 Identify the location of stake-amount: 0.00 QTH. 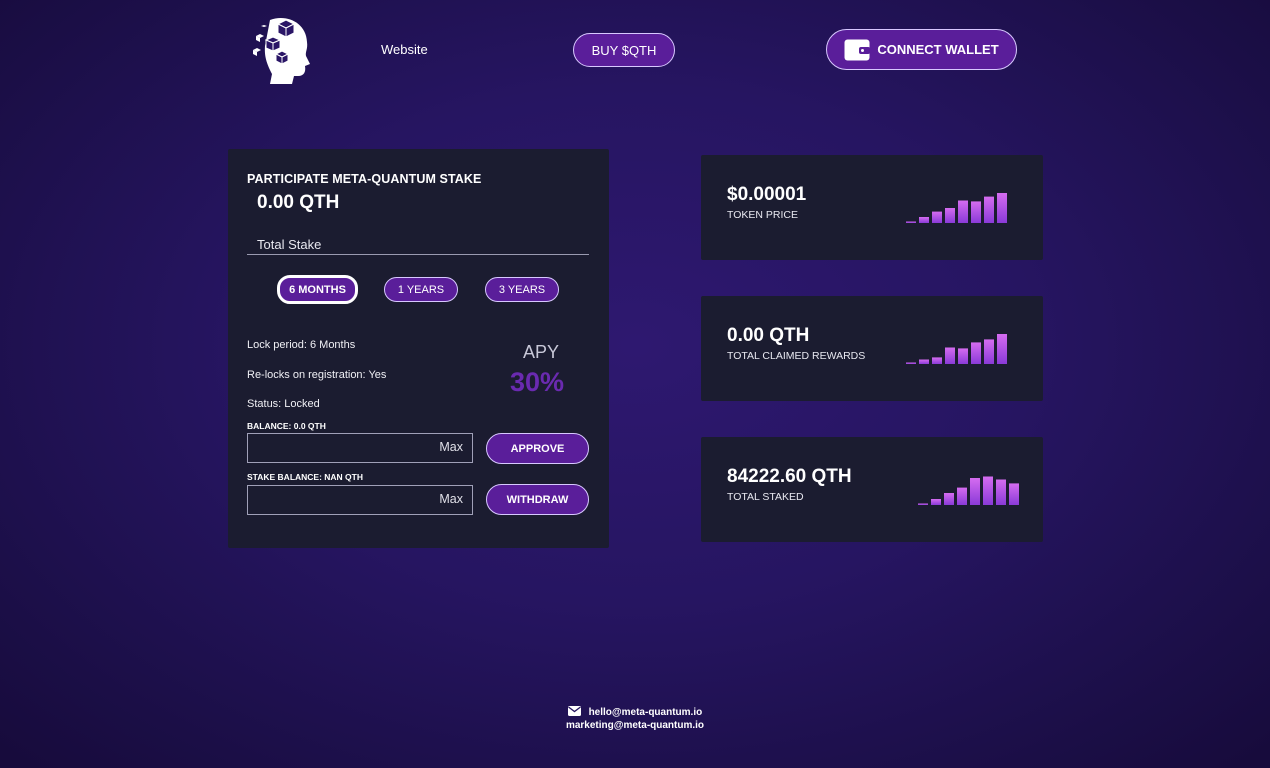
(298, 202).